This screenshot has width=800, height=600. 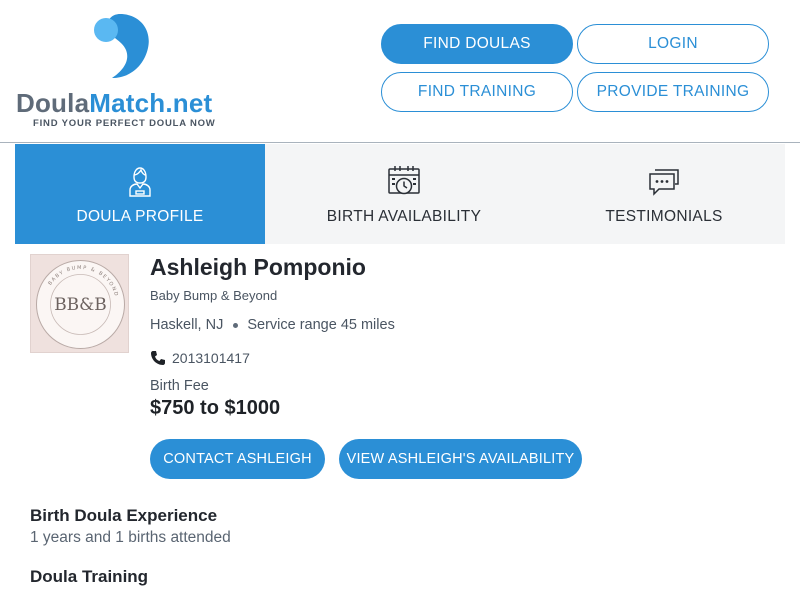 I want to click on training-heading: Doula Training, so click(x=89, y=576).